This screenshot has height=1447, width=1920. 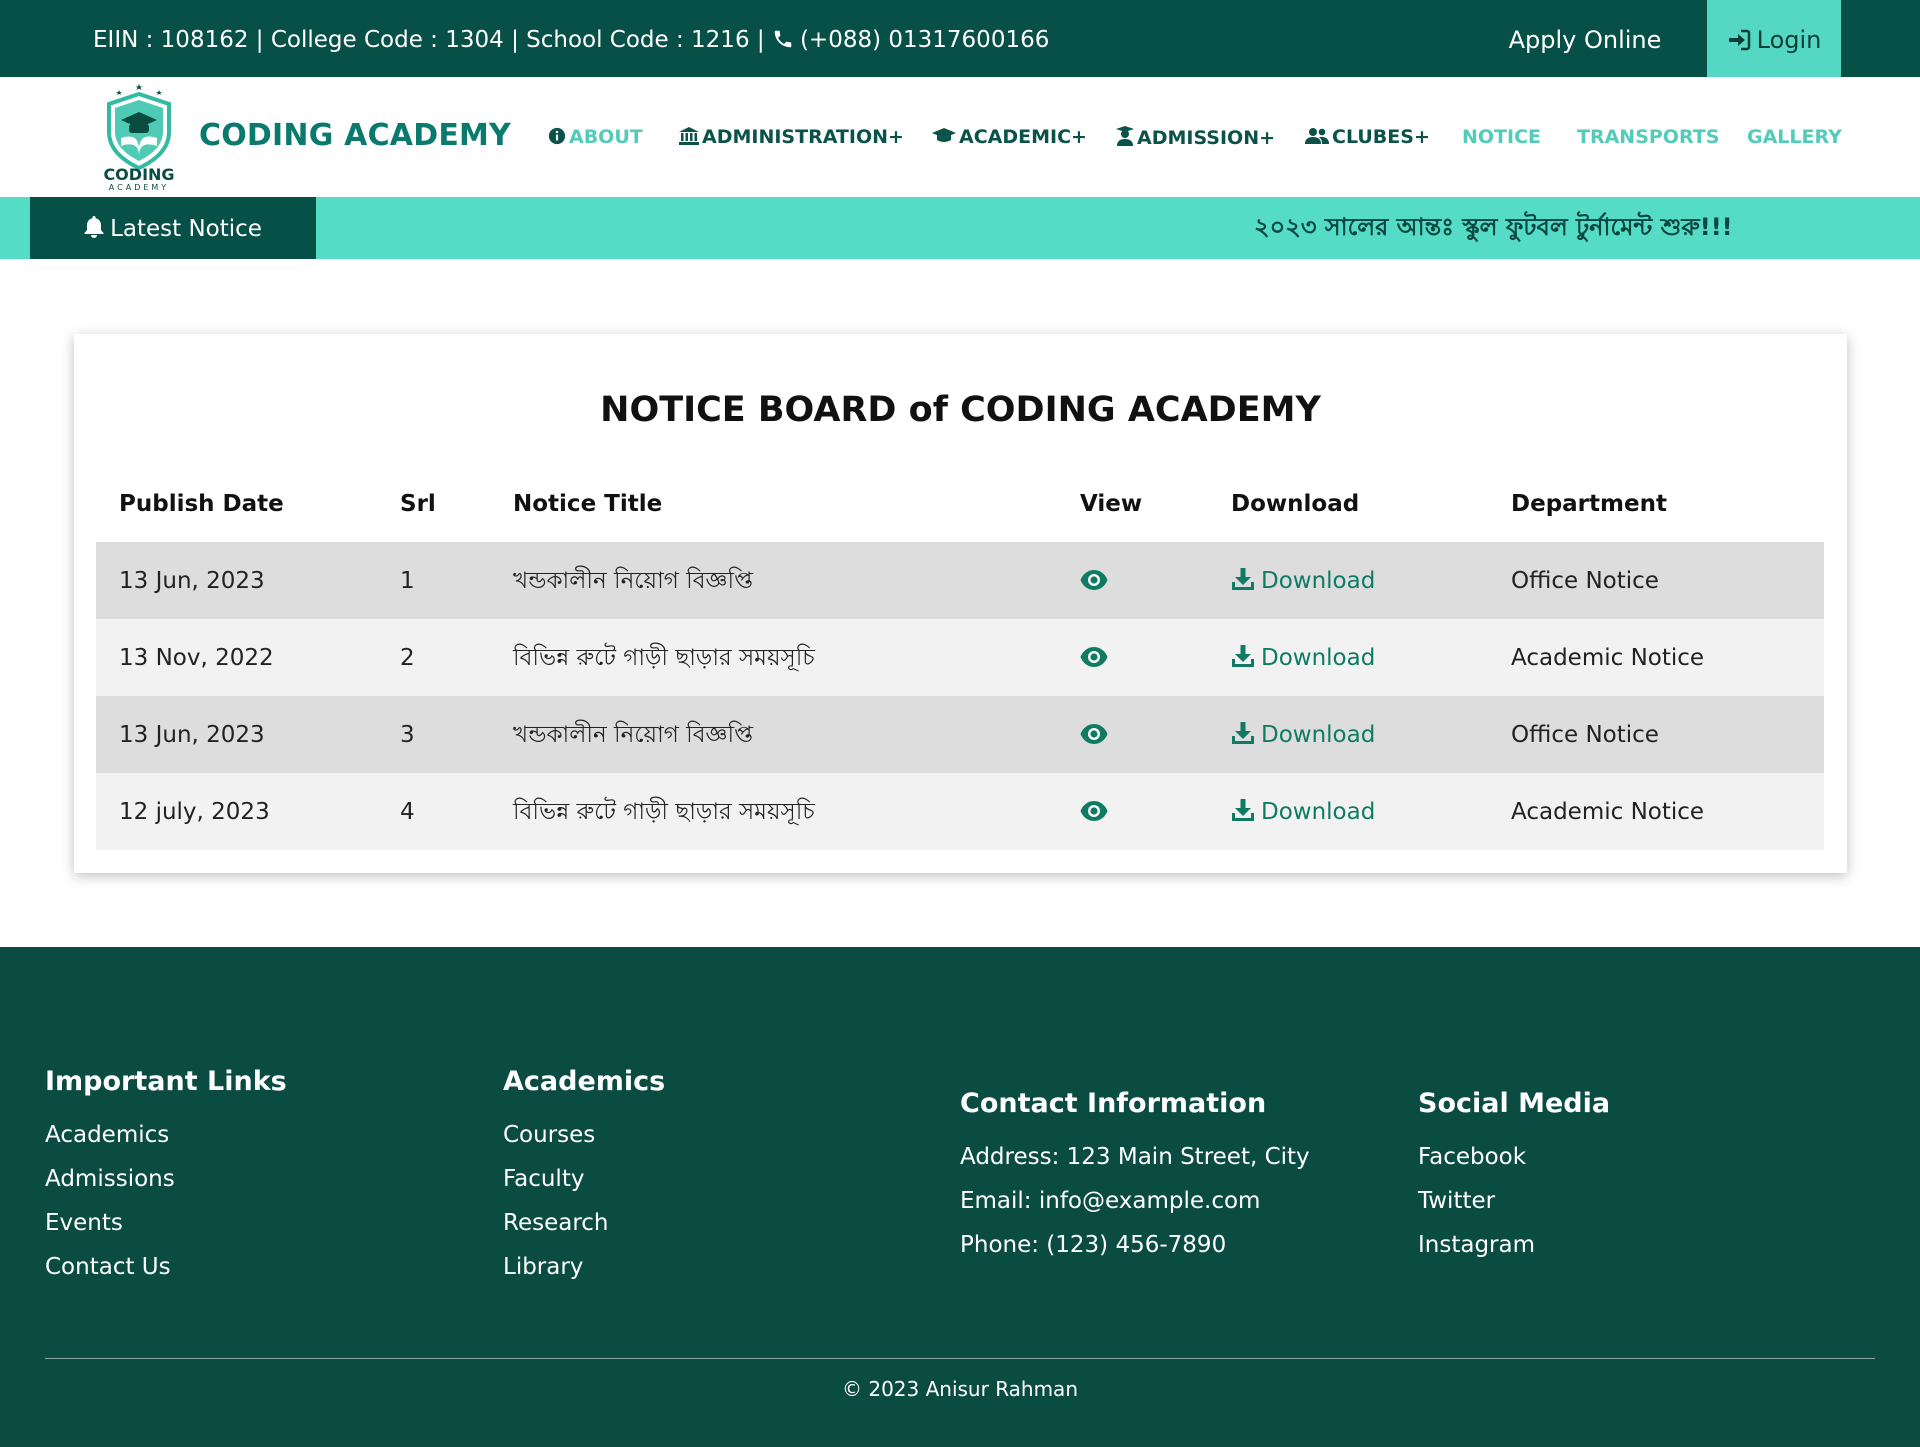 What do you see at coordinates (166, 1135) in the screenshot?
I see `footer-link-academics: Academics` at bounding box center [166, 1135].